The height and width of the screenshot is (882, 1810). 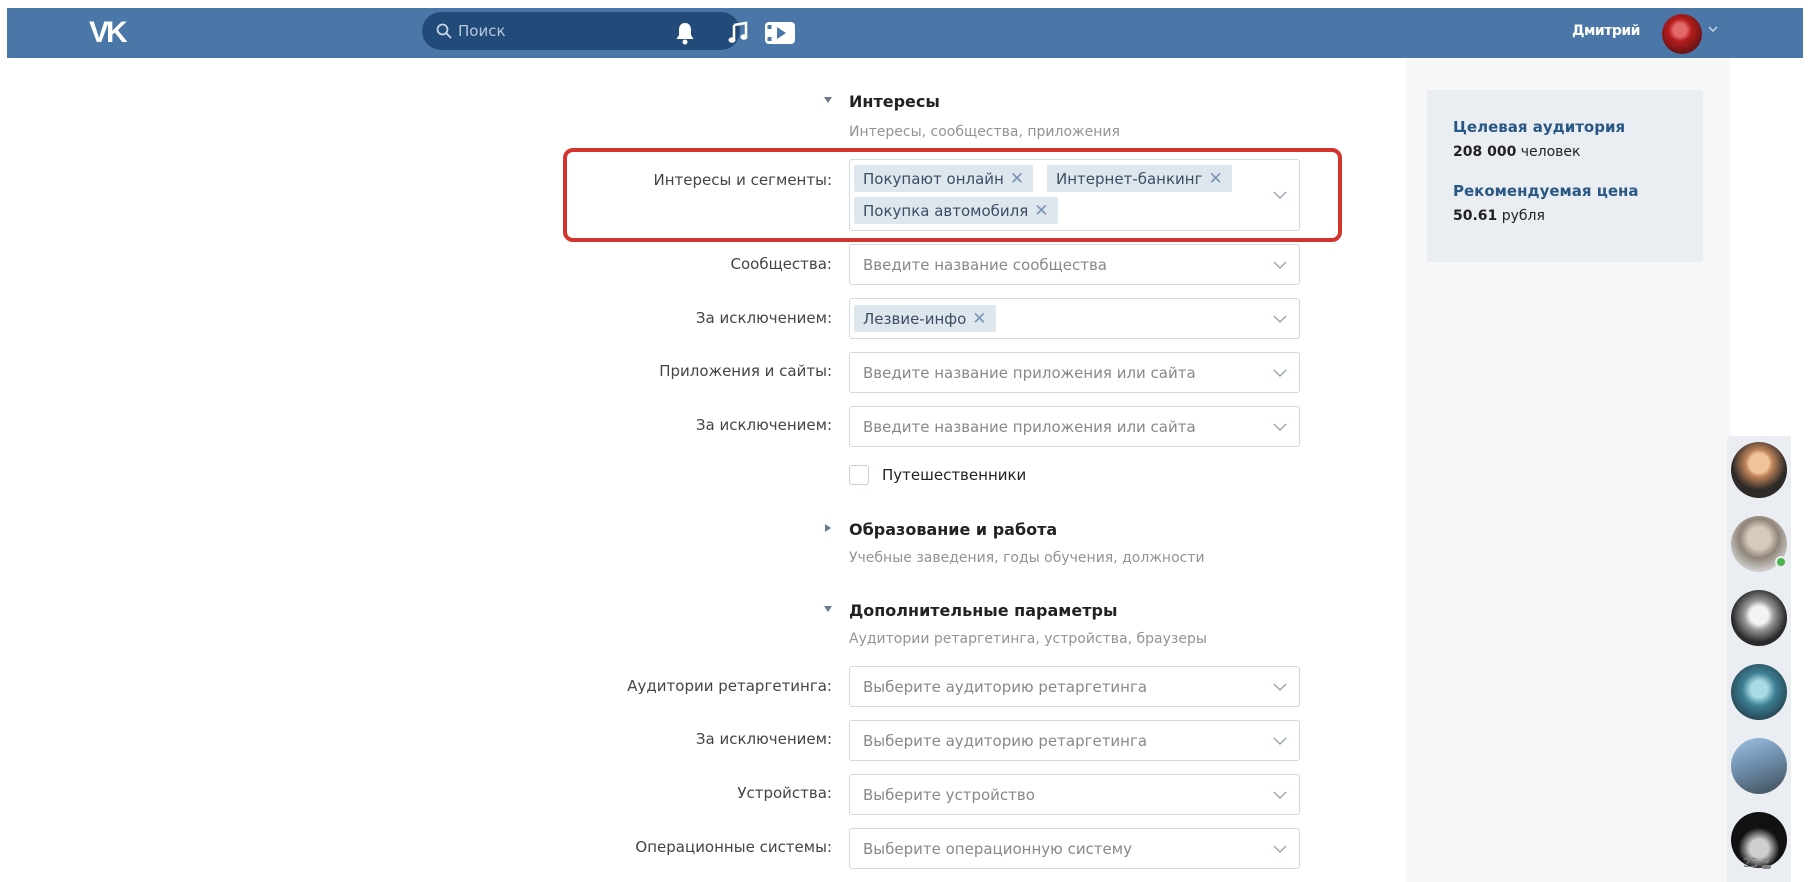 I want to click on os-field: Выберите операционную систему, so click(x=1074, y=848).